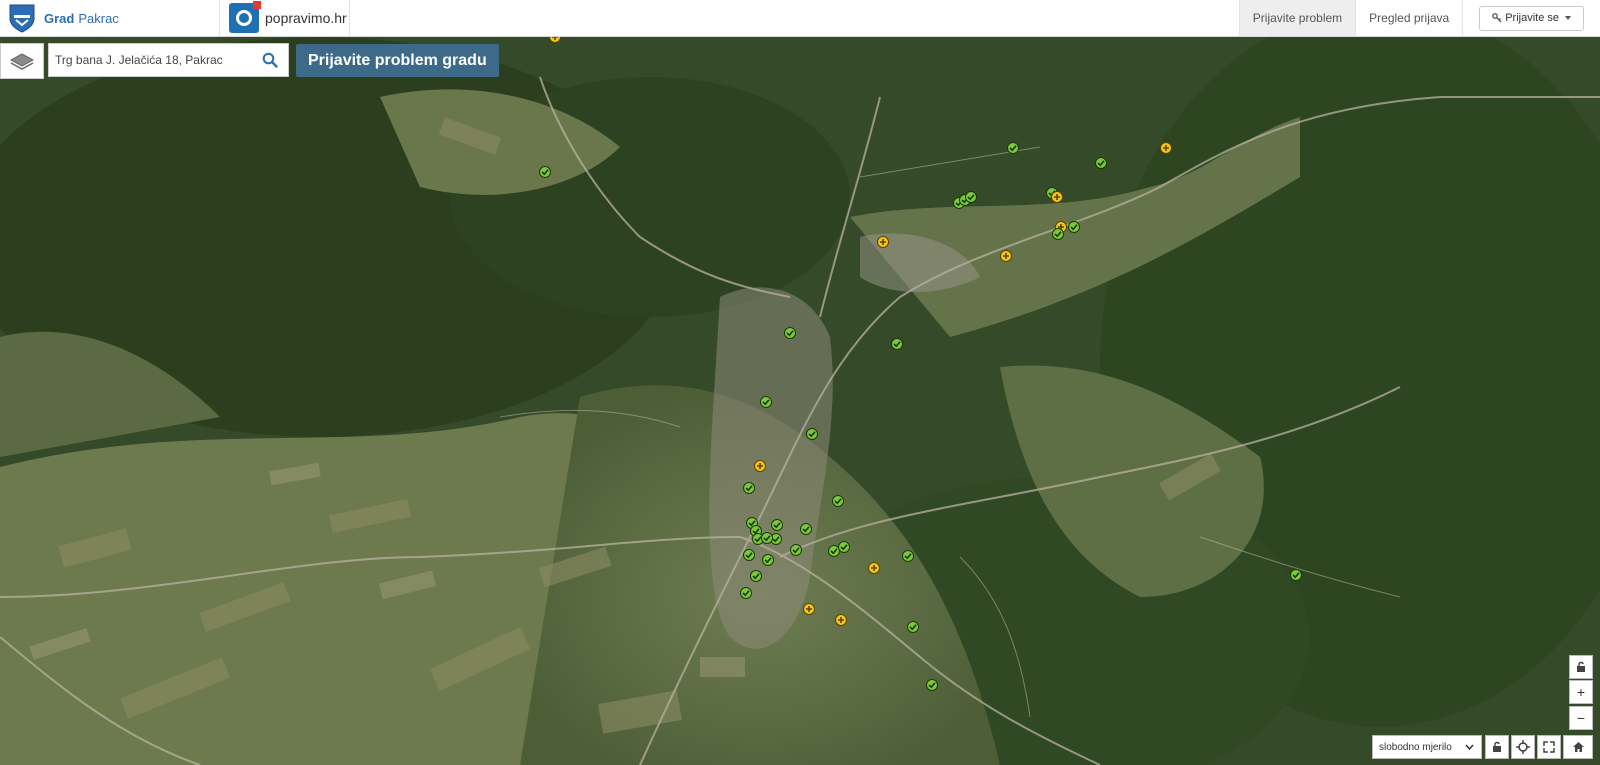 This screenshot has width=1600, height=765. I want to click on city-logo-link: Grad Pakrac, so click(110, 18).